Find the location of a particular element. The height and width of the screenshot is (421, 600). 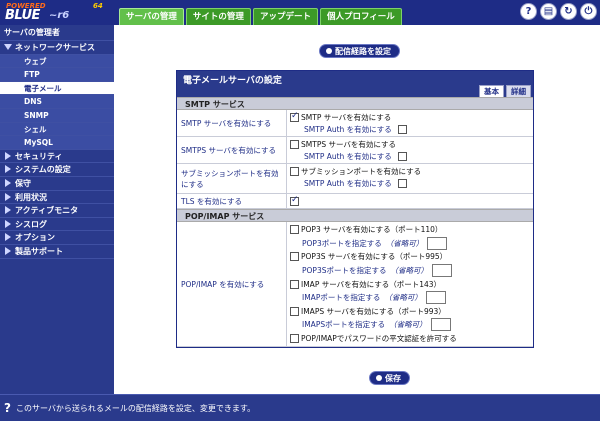

sidebar-item-system-settings: システムの設定 is located at coordinates (57, 170).